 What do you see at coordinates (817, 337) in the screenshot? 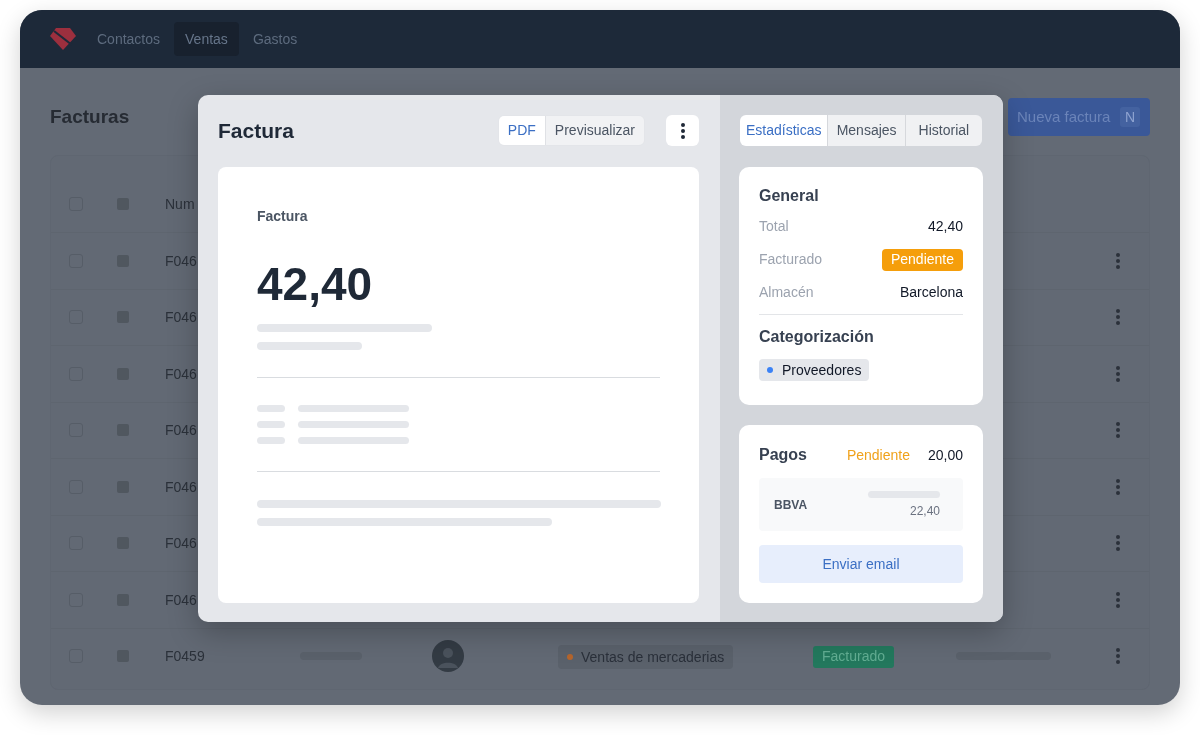
I see `section-title: Categorización` at bounding box center [817, 337].